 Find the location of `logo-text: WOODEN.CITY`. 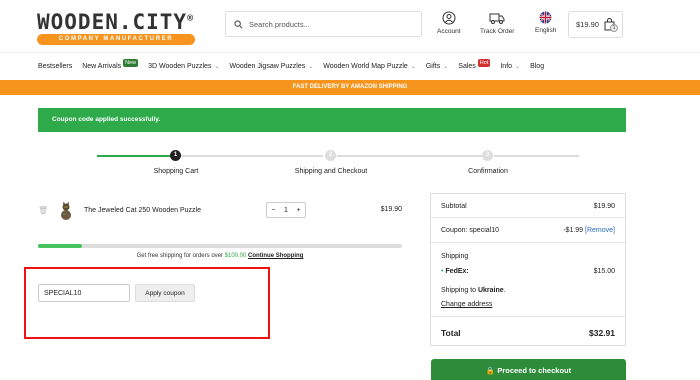

logo-text: WOODEN.CITY is located at coordinates (112, 22).